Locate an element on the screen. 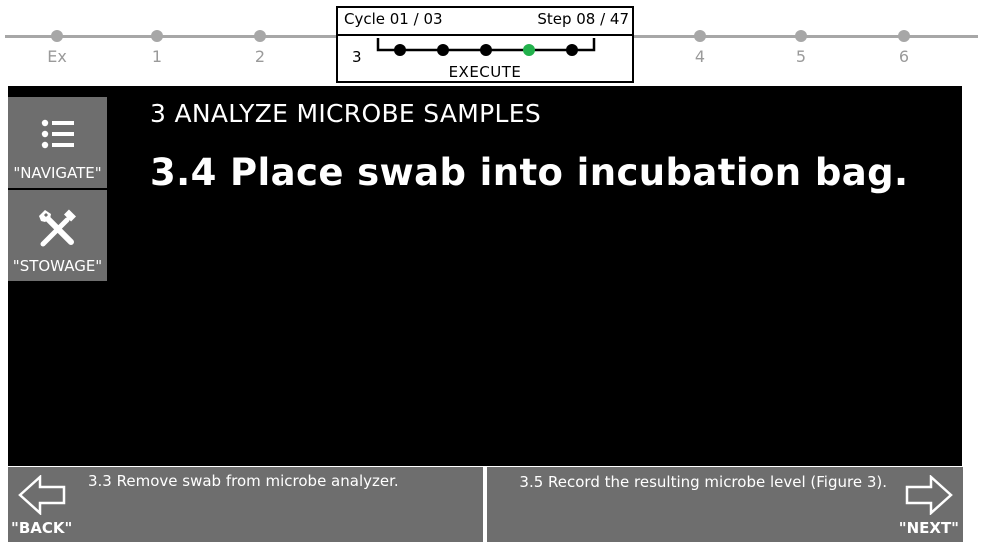  timeline-label-1: 1 is located at coordinates (157, 56).